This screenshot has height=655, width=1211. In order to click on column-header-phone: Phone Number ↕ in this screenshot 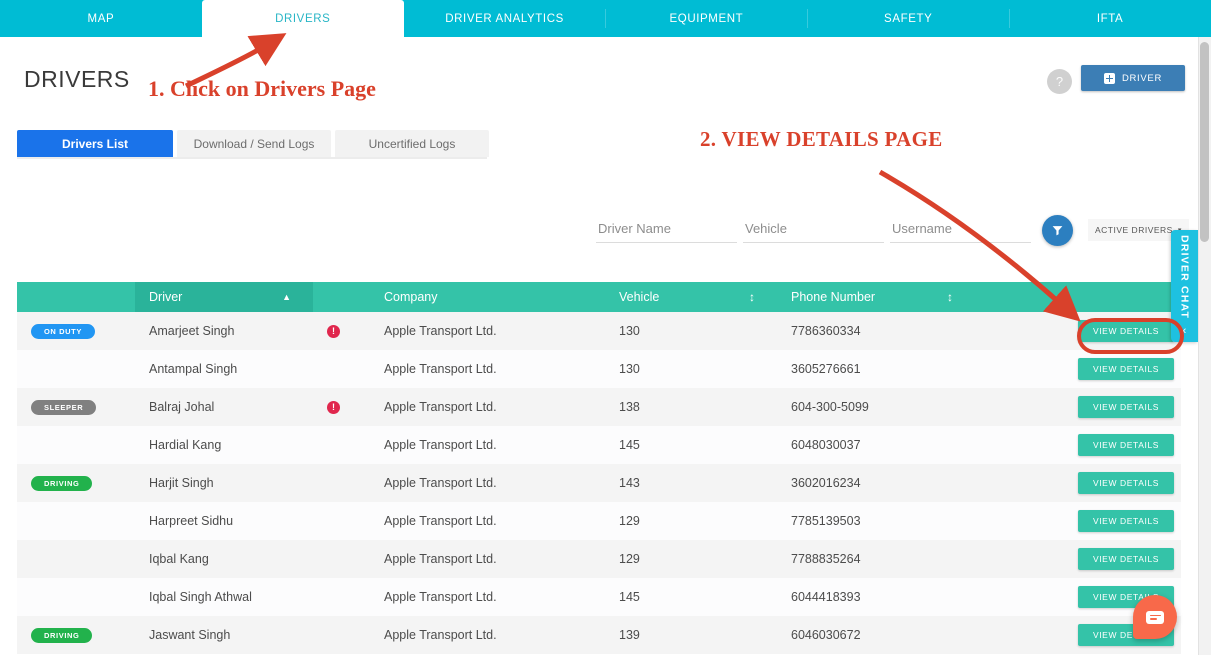, I will do `click(924, 297)`.